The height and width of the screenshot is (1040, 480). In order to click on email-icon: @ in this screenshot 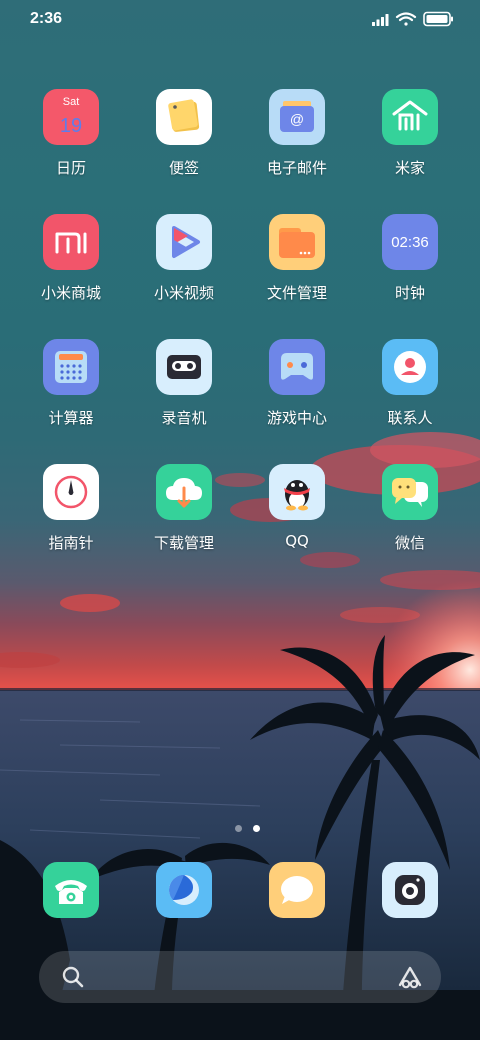, I will do `click(297, 117)`.